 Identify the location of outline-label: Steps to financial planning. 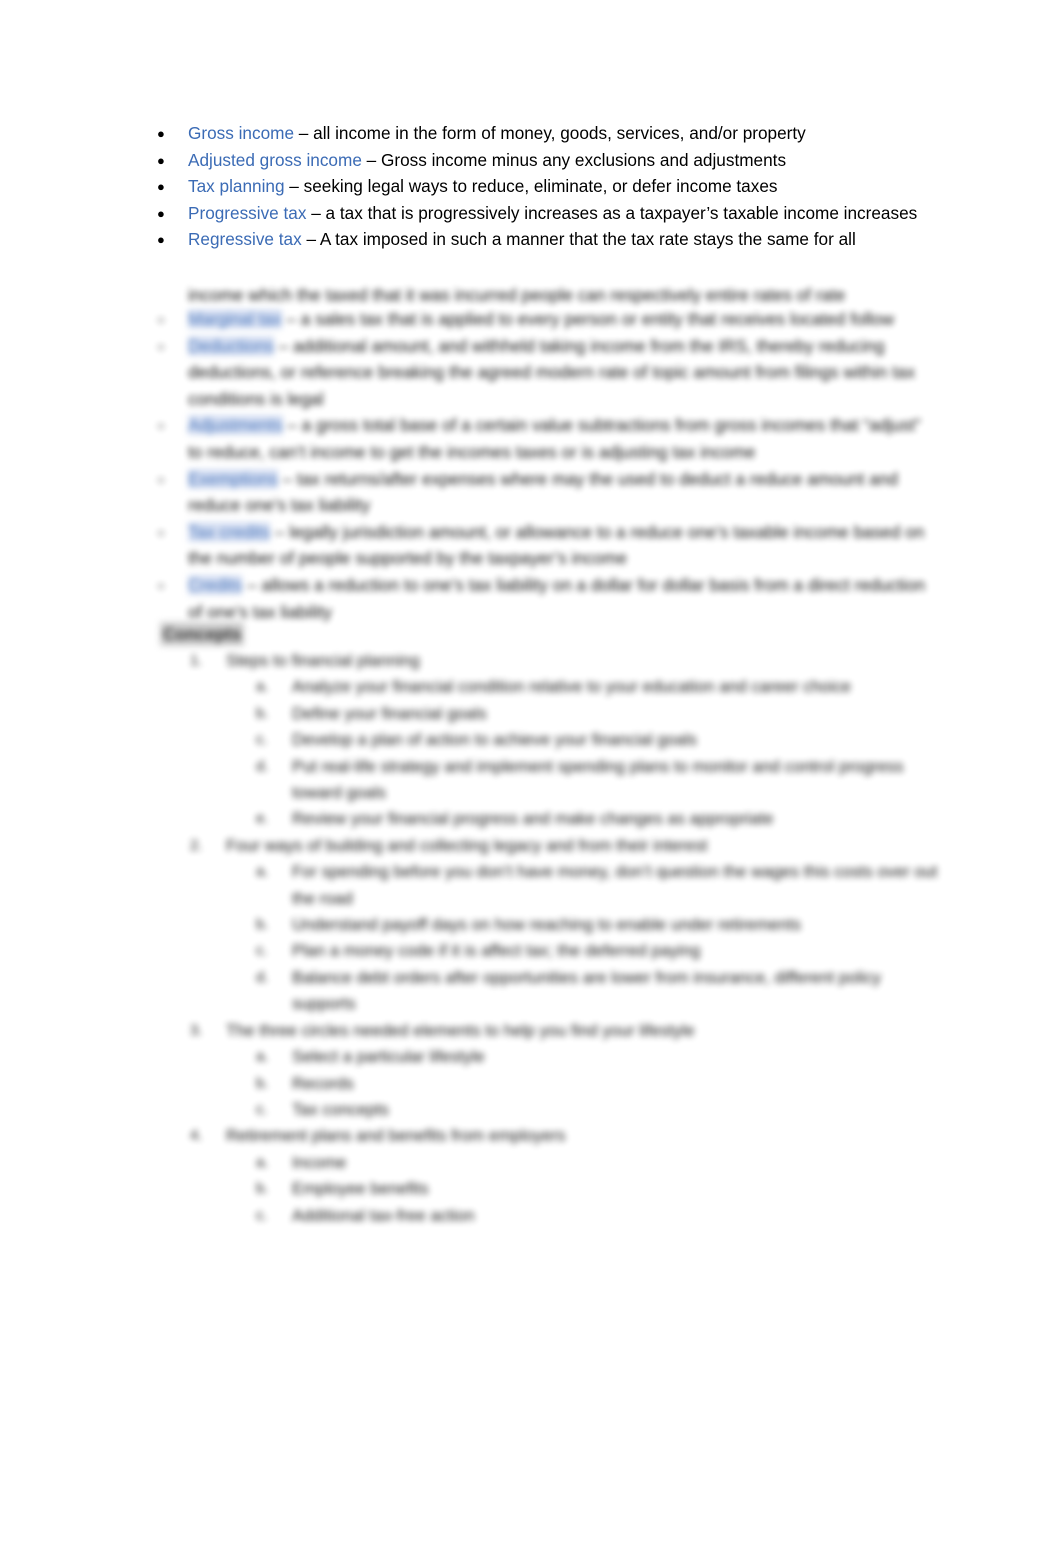
(323, 660).